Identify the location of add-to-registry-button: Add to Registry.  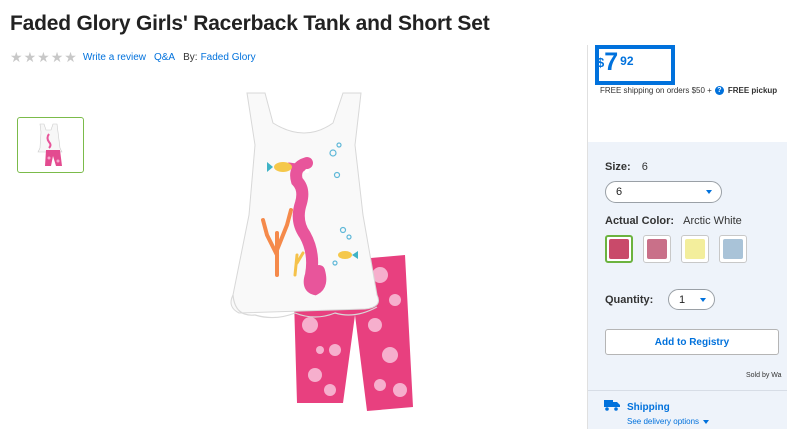
(692, 342).